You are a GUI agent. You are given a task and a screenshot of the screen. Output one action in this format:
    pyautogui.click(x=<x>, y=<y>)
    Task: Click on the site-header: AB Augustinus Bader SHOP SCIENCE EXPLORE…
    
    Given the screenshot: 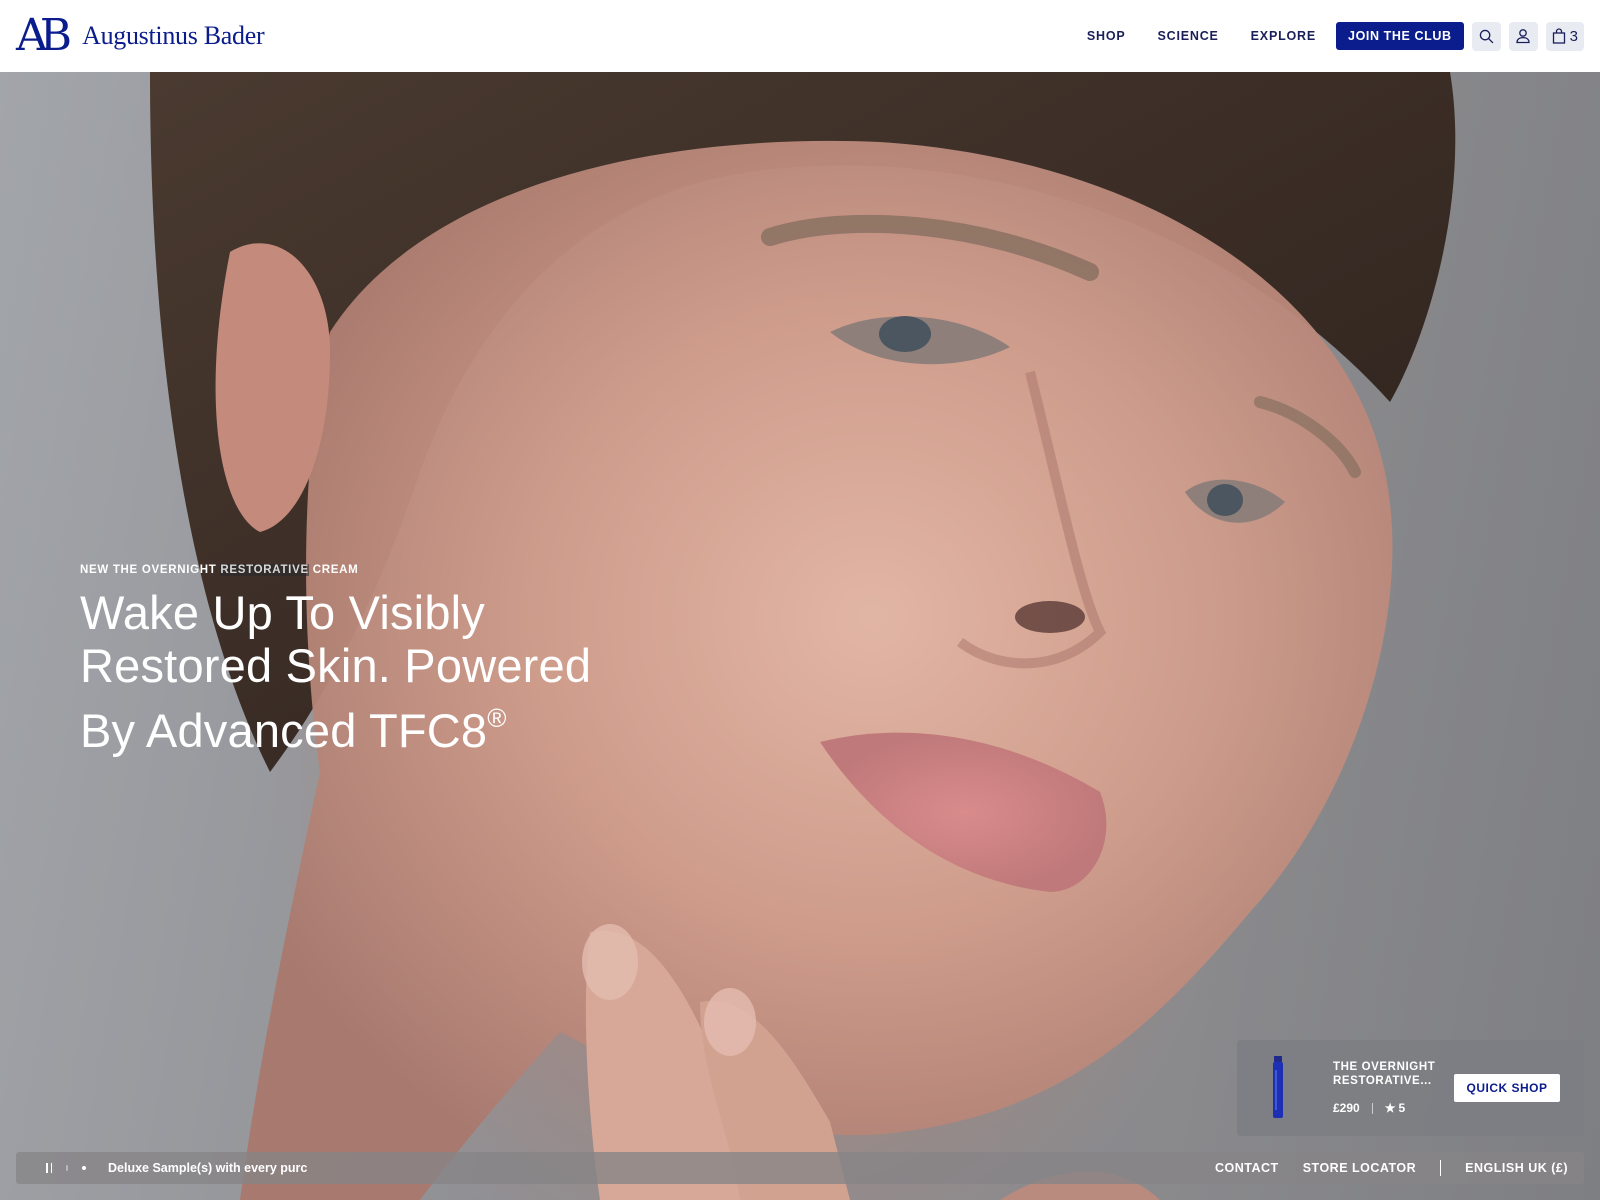 What is the action you would take?
    pyautogui.click(x=800, y=36)
    